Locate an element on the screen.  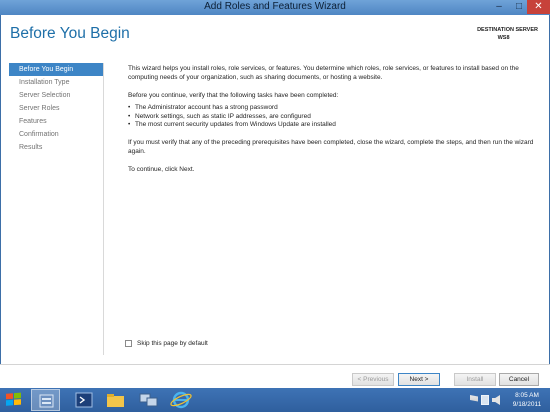
destination-server-name: WS8 is located at coordinates (503, 38).